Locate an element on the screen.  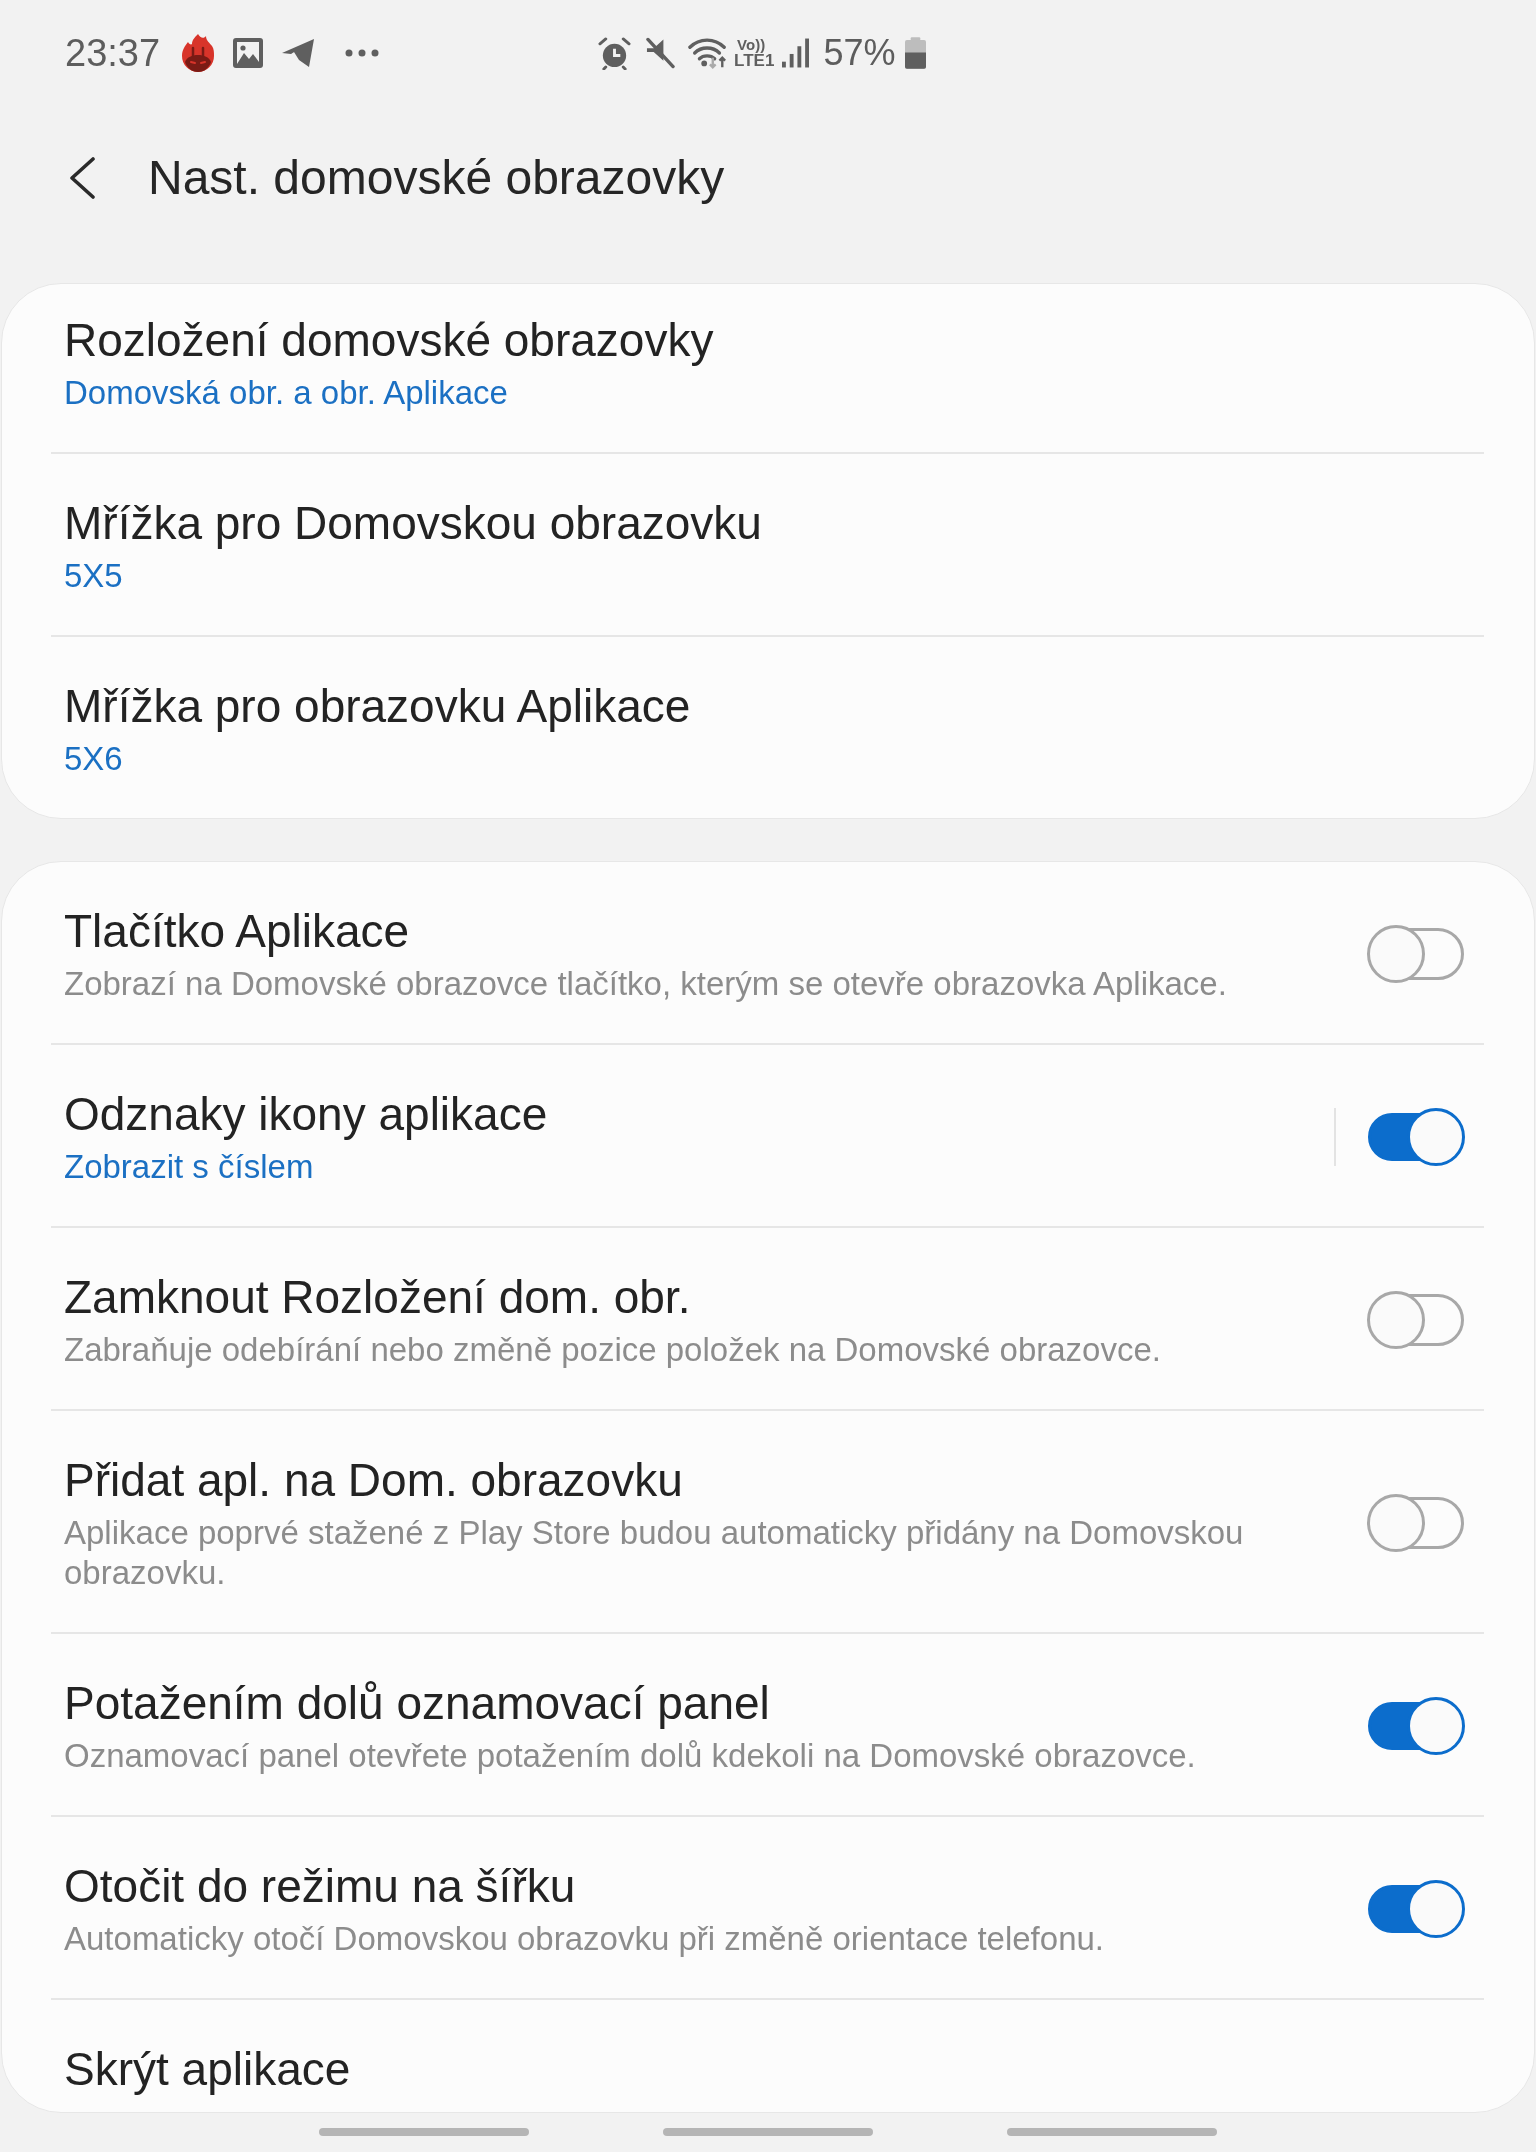
mute-icon is located at coordinates (661, 53).